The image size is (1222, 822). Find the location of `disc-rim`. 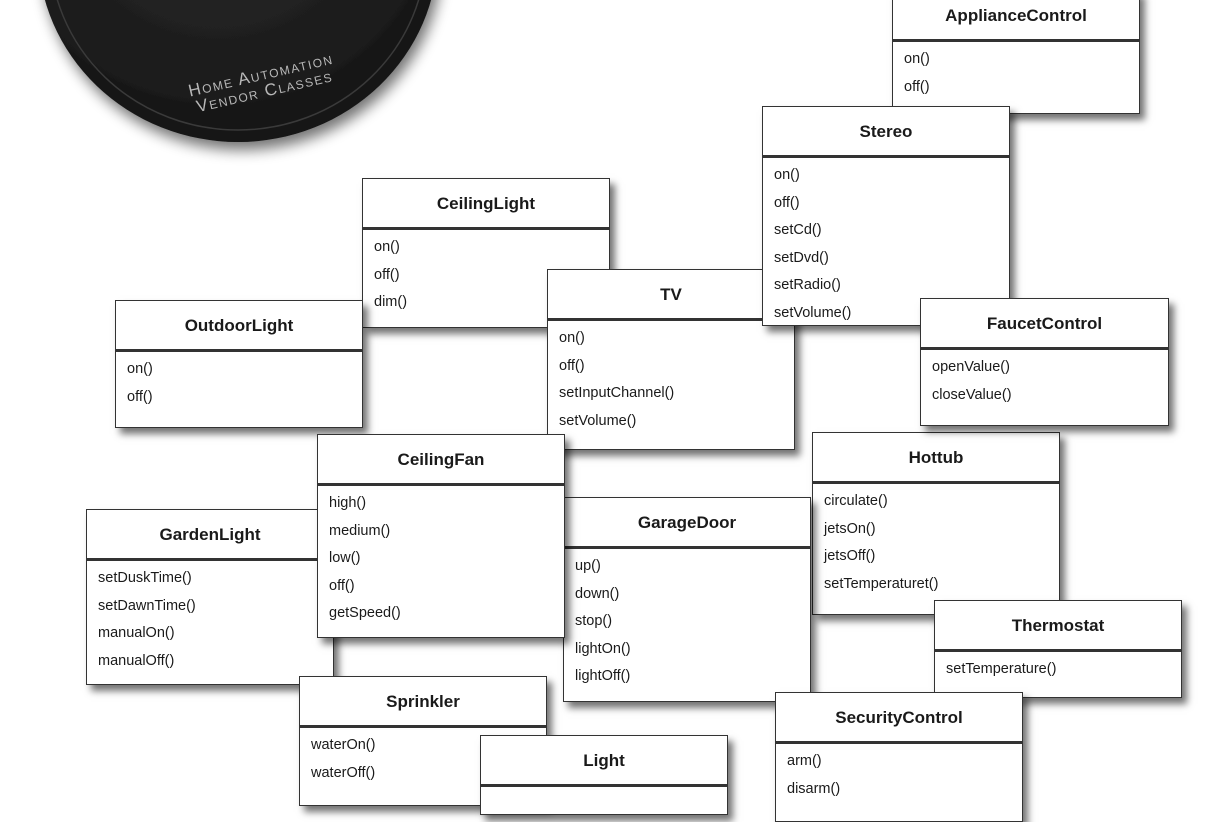

disc-rim is located at coordinates (238, 65).